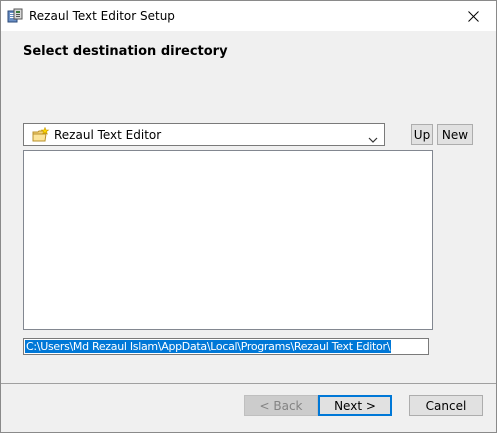 This screenshot has height=433, width=497. I want to click on close-icon, so click(473, 16).